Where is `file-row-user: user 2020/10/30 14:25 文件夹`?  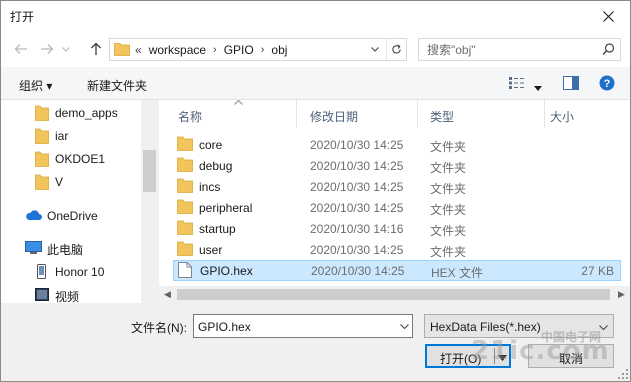 file-row-user: user 2020/10/30 14:25 文件夹 is located at coordinates (397, 249).